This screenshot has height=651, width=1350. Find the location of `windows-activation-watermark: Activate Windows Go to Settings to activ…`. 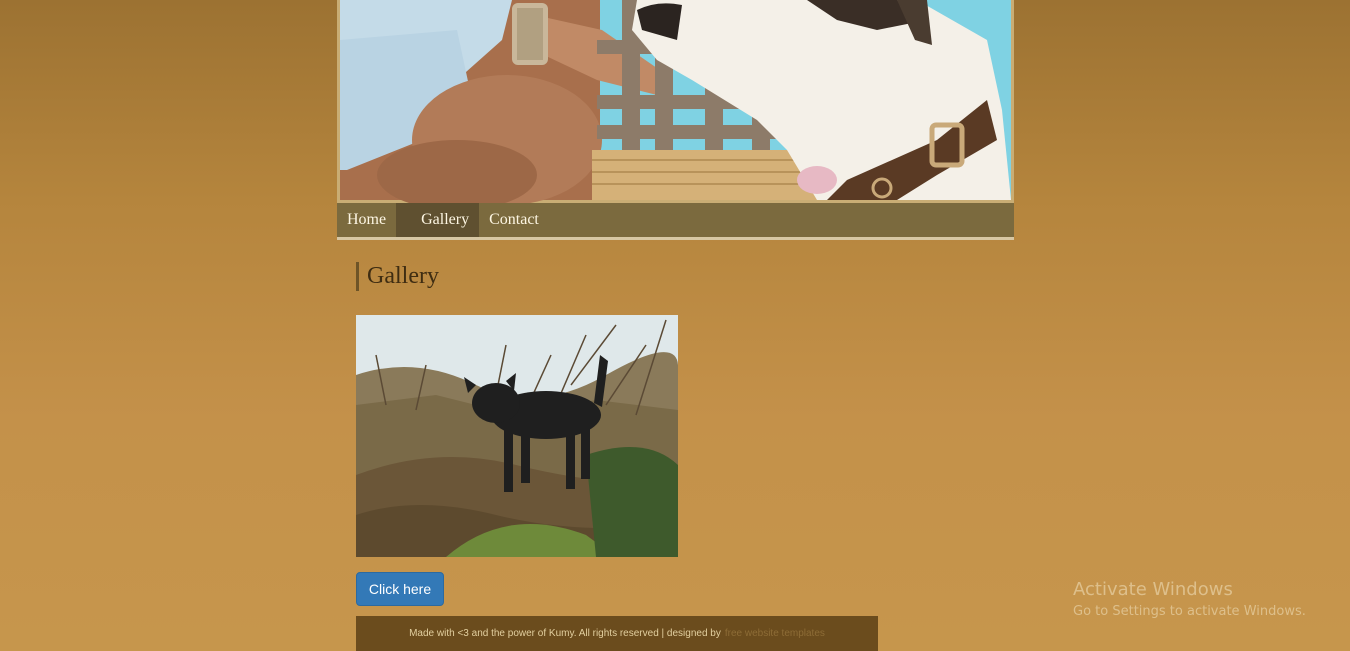

windows-activation-watermark: Activate Windows Go to Settings to activ… is located at coordinates (1189, 600).